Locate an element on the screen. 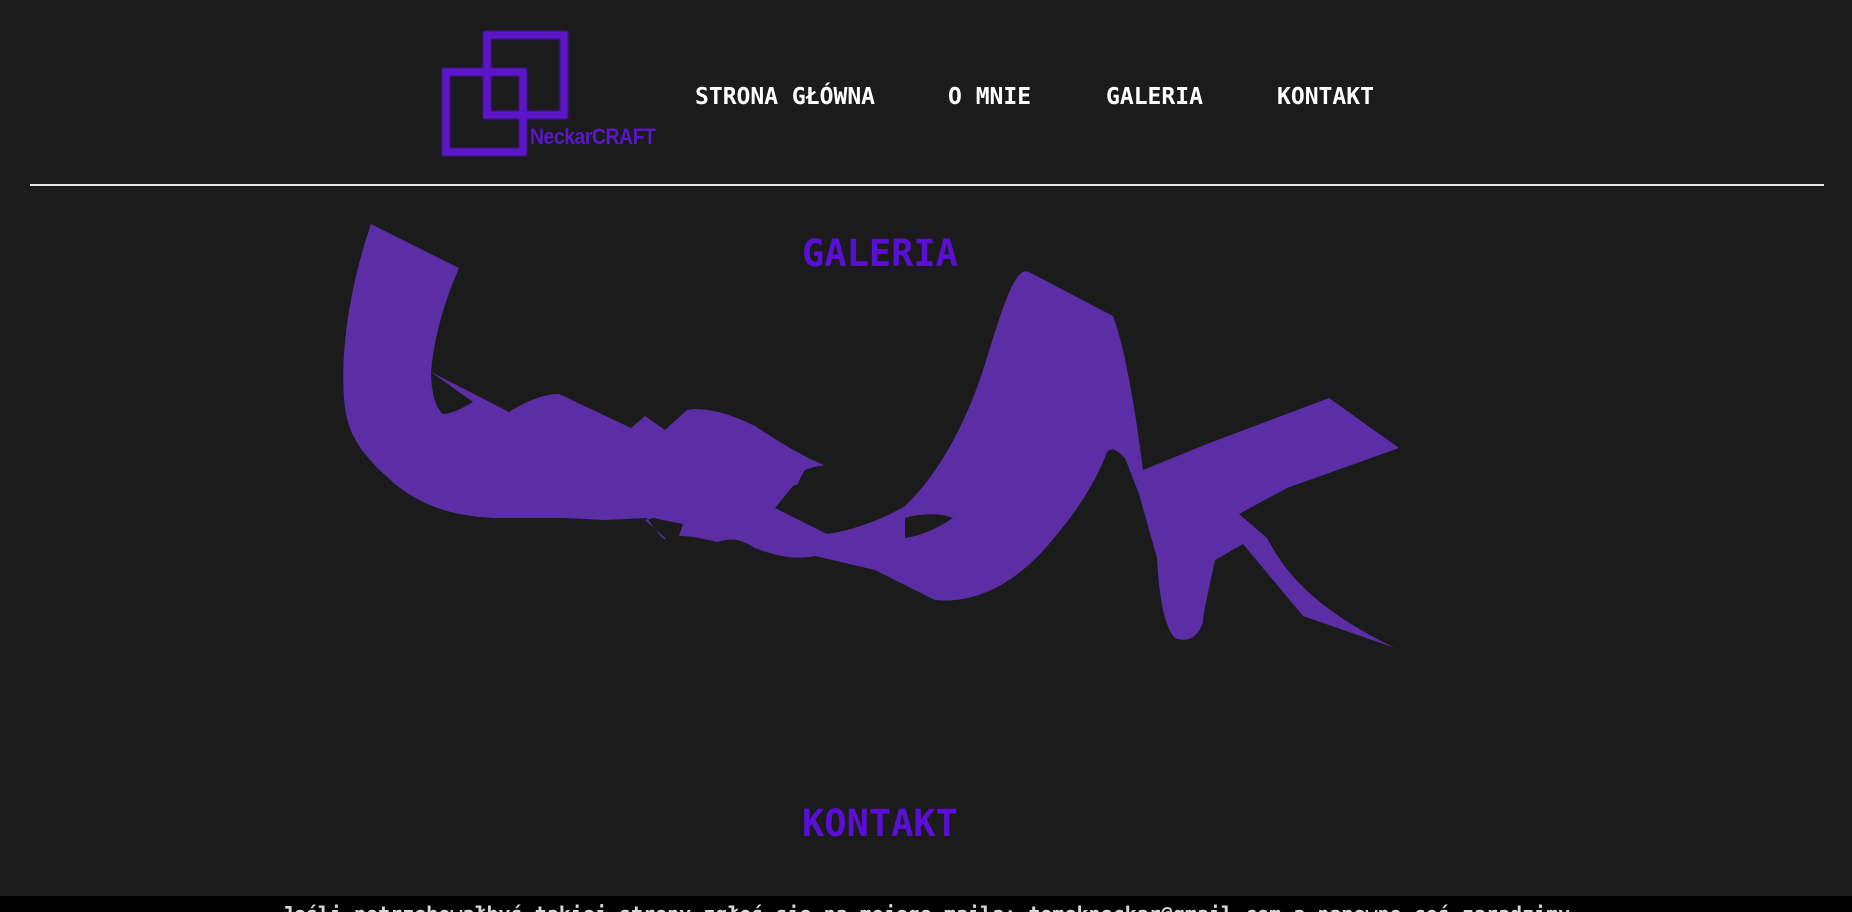 This screenshot has width=1852, height=912. contact-title: KONTAKT is located at coordinates (880, 823).